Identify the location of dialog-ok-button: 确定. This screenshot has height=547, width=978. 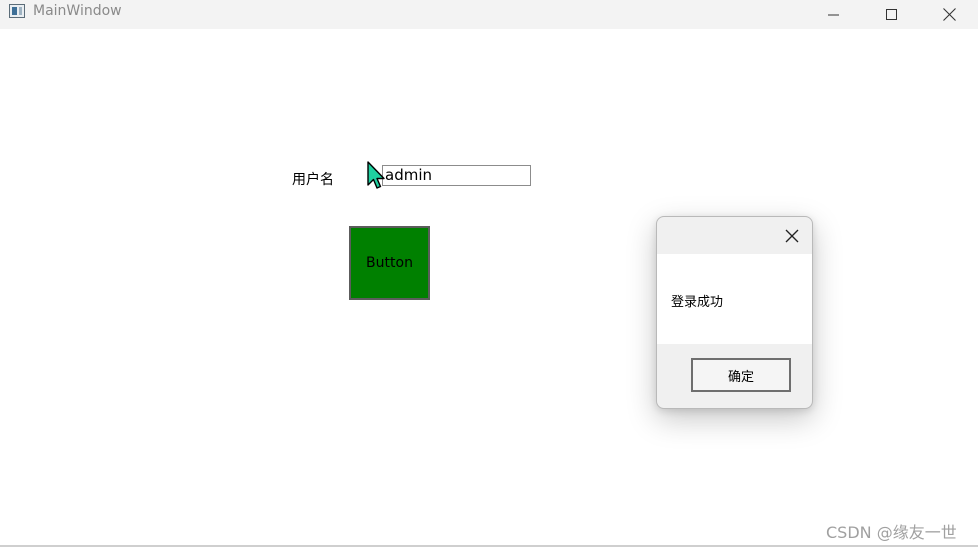
(741, 375).